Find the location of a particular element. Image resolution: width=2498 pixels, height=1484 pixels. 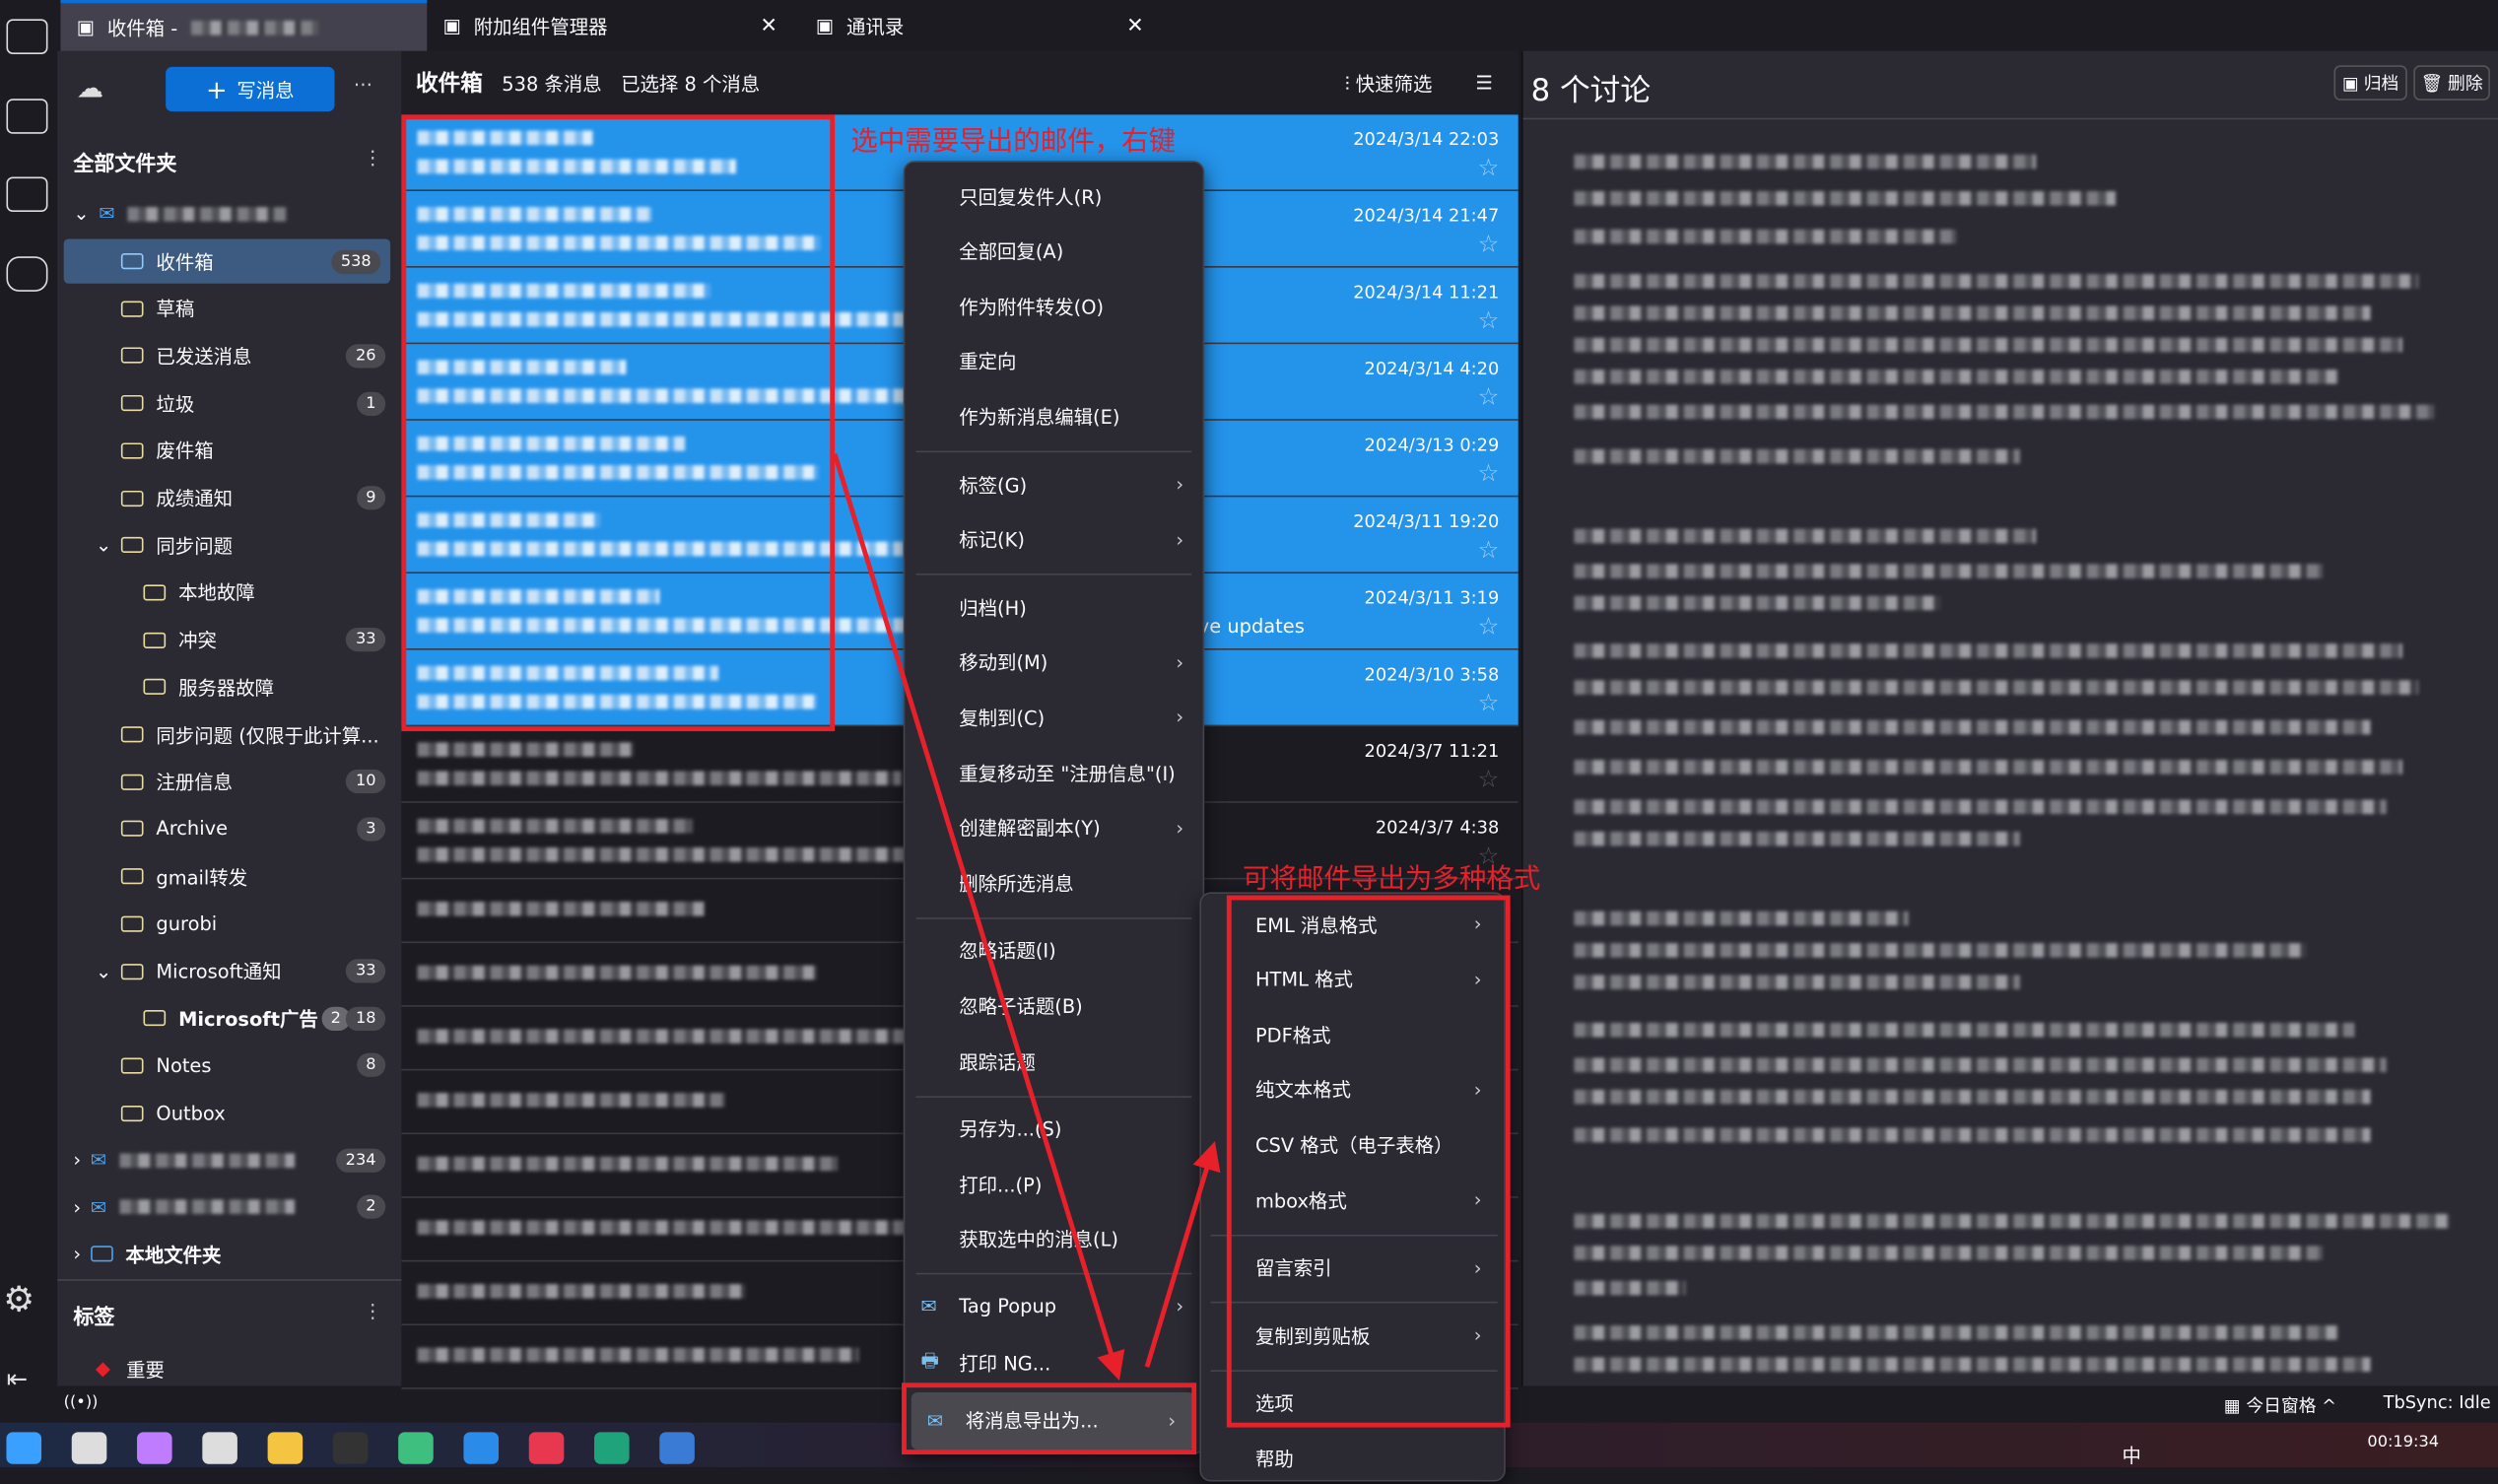

tab-1: ▣ 附加组件管理器 ✕ is located at coordinates (613, 25).